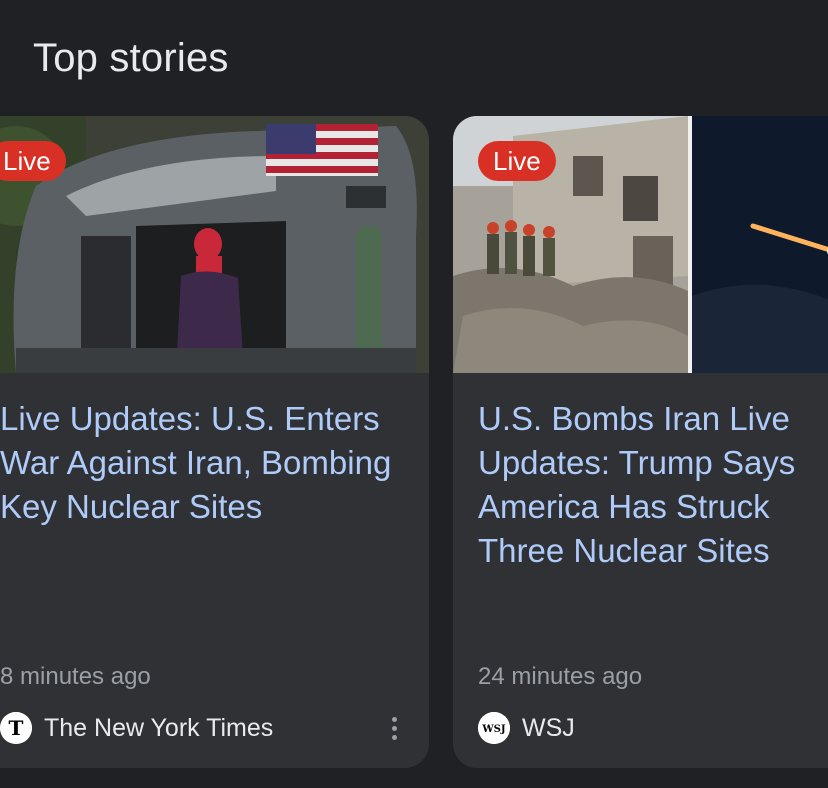  I want to click on story-timestamp: 8 minutes ago, so click(75, 676).